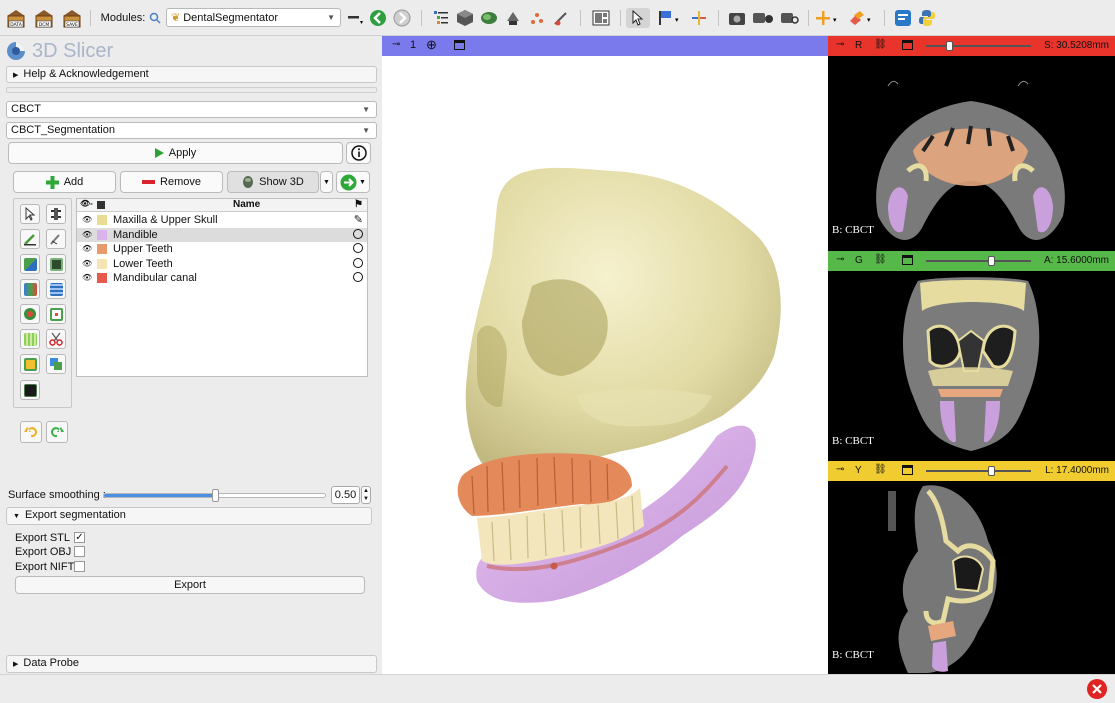  Describe the element at coordinates (971, 567) in the screenshot. I see `yellow-slice-view: ⊸ Y ⛓ L: 17.4000mm B: CBCT` at that location.